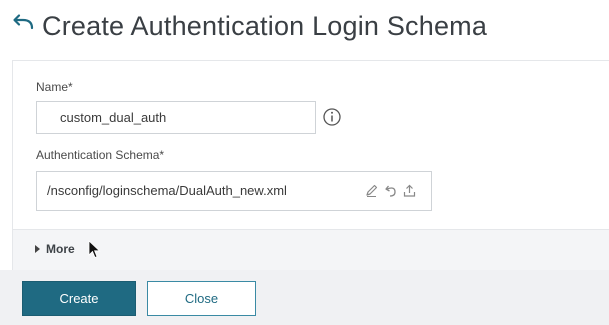 Image resolution: width=609 pixels, height=325 pixels. I want to click on close-button: Close, so click(201, 298).